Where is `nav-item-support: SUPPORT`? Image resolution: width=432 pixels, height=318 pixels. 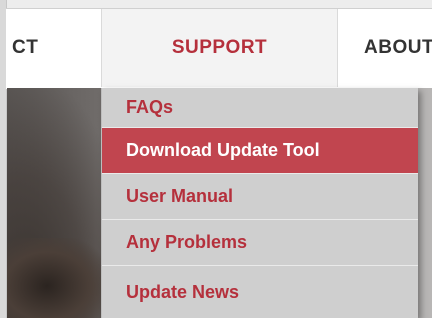 nav-item-support: SUPPORT is located at coordinates (219, 48).